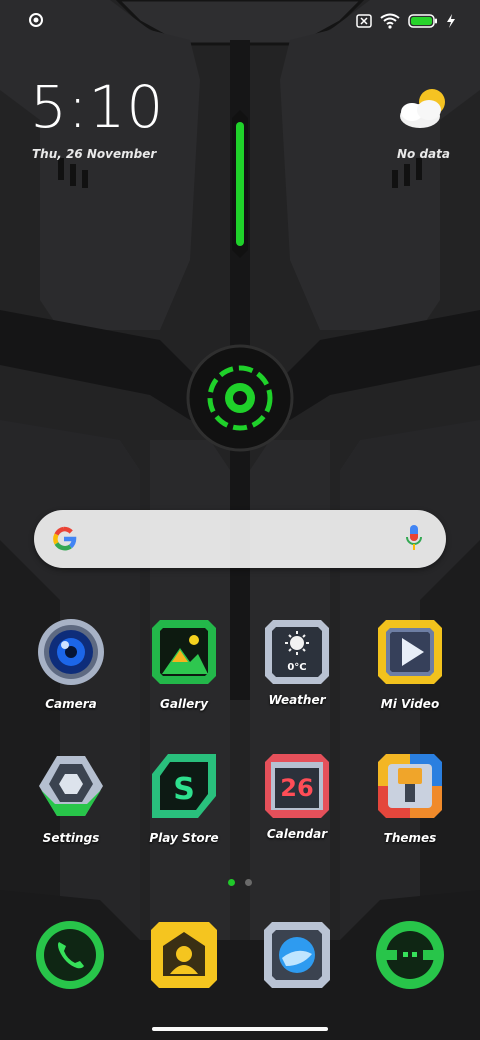  I want to click on date-label: Thu, 26 November, so click(94, 154).